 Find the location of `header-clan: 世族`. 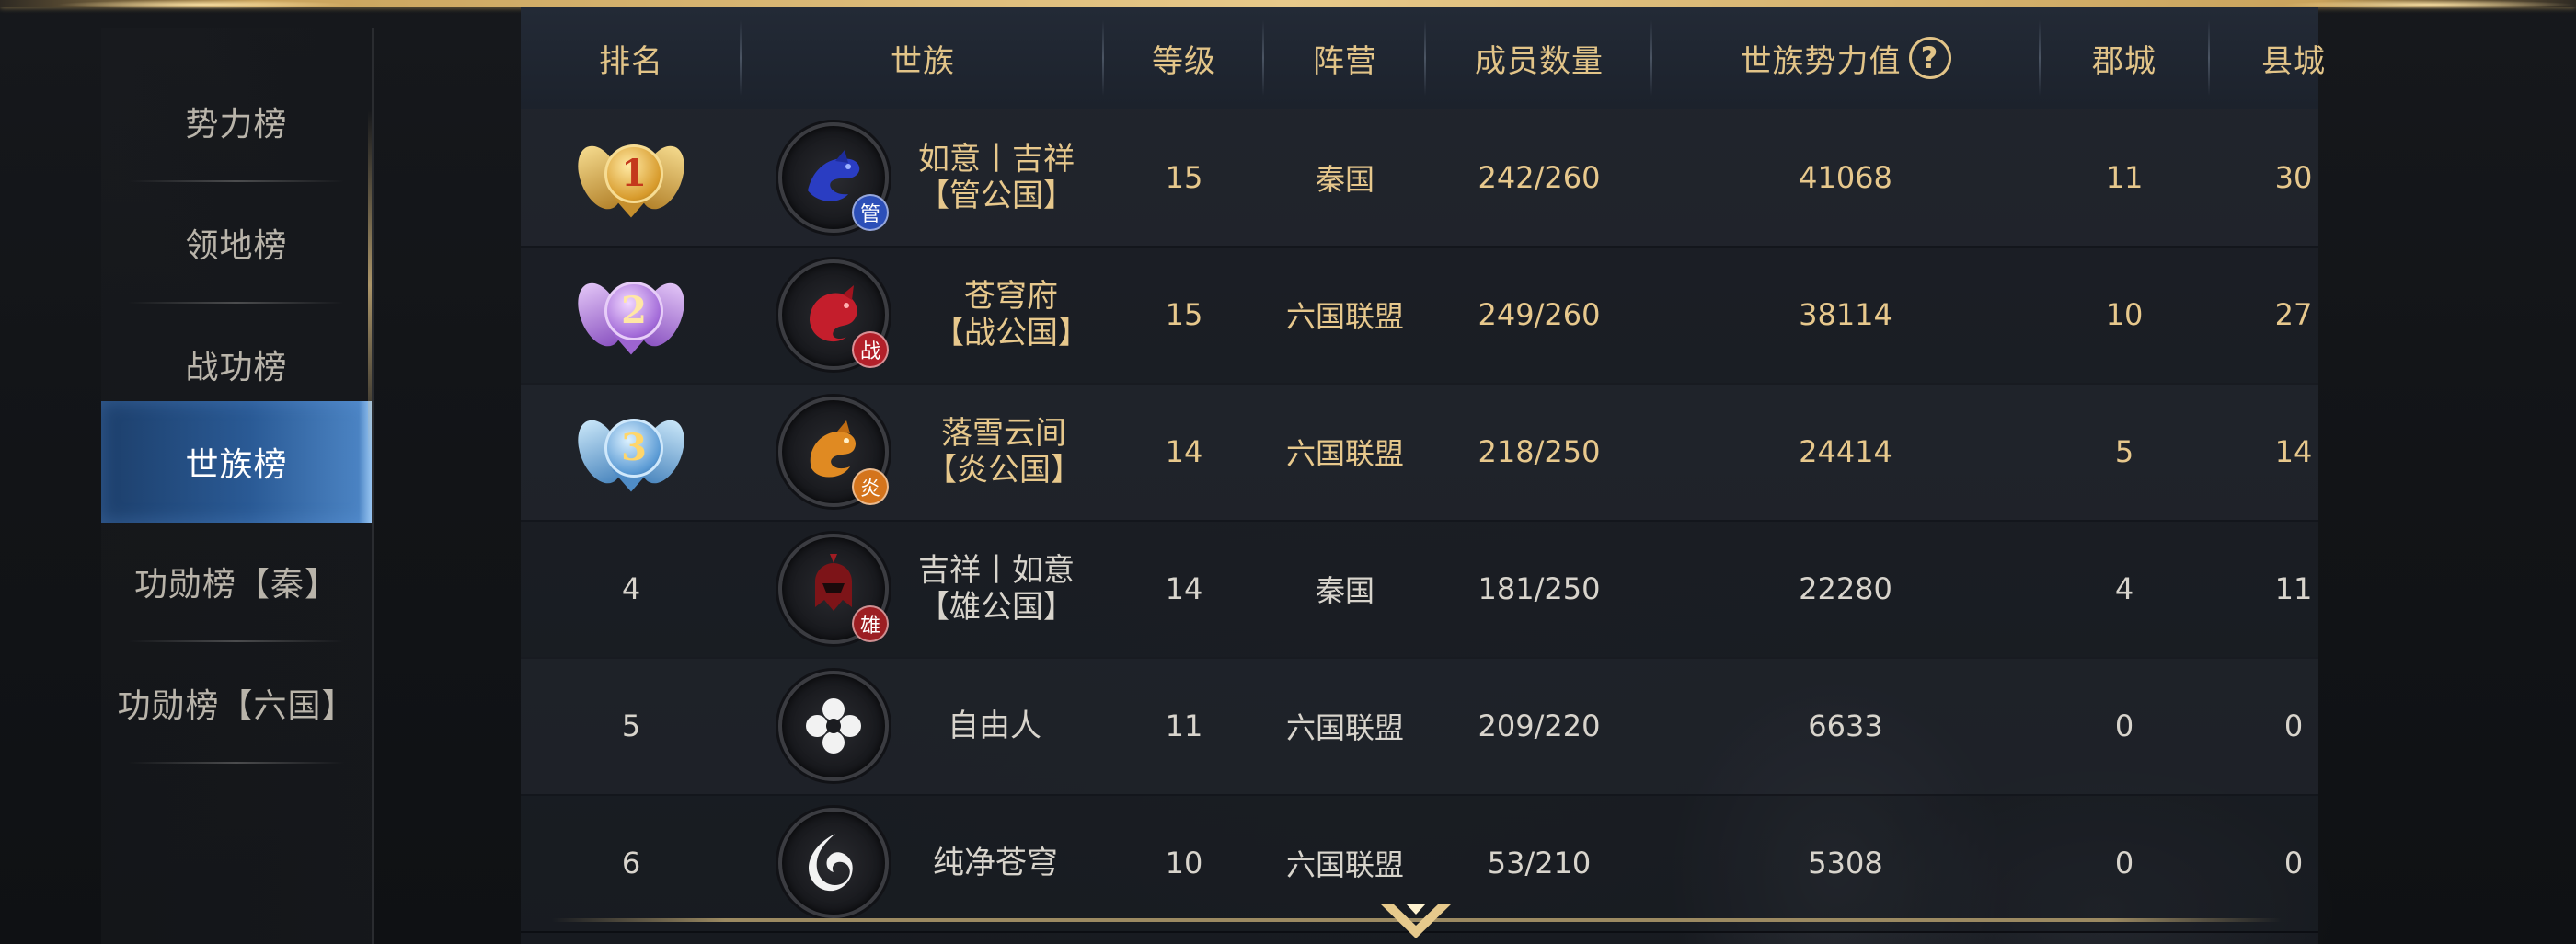

header-clan: 世族 is located at coordinates (923, 61).